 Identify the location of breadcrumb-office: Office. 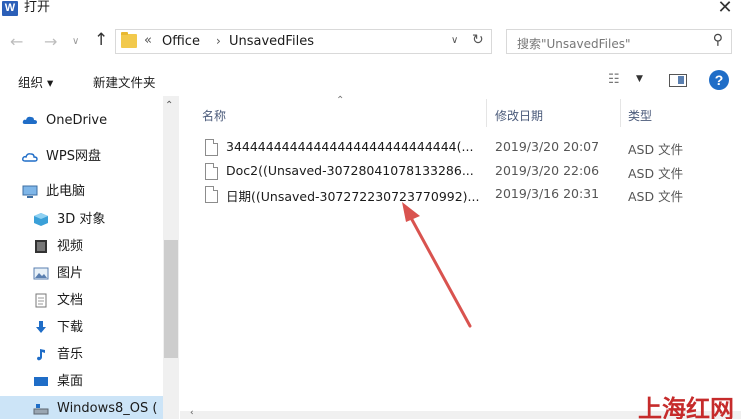
(181, 41).